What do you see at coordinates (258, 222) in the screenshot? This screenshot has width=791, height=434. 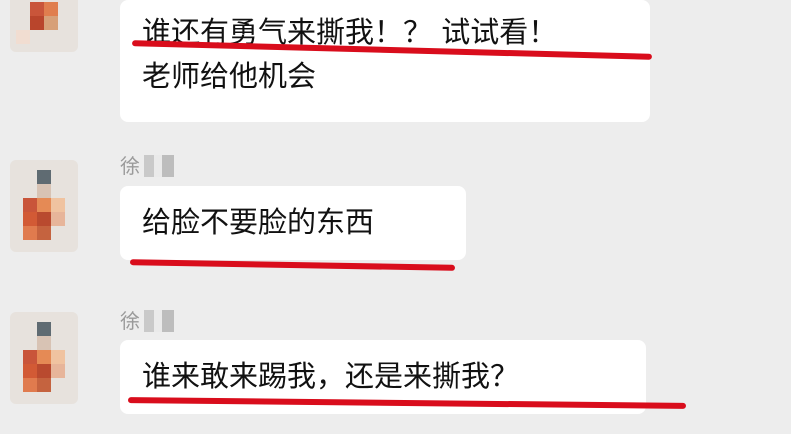 I see `message-line: 给脸不要脸的东西` at bounding box center [258, 222].